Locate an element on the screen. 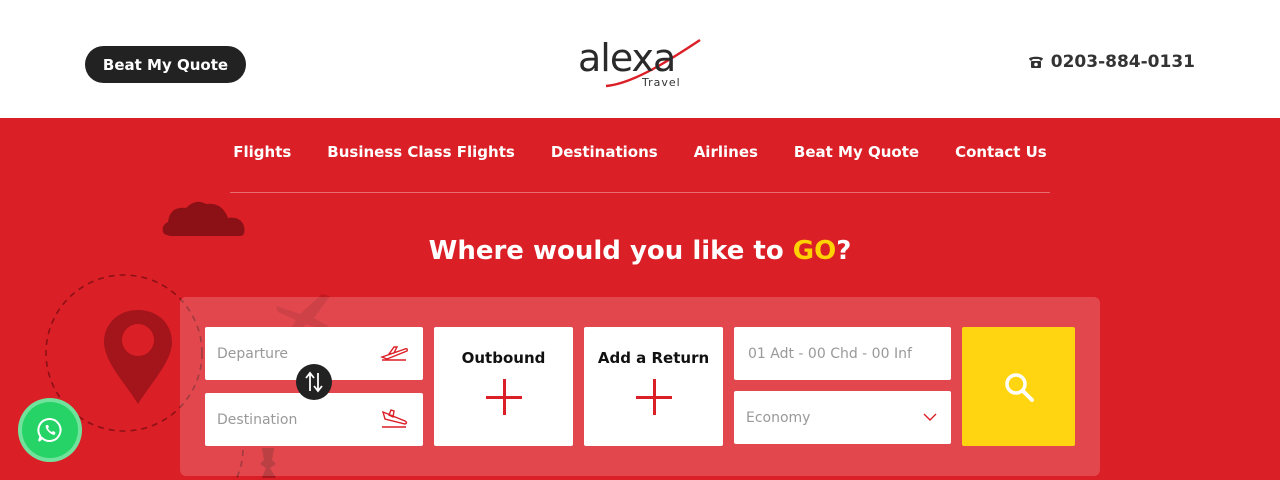 Image resolution: width=1280 pixels, height=480 pixels. outbound-label: Outbound is located at coordinates (503, 358).